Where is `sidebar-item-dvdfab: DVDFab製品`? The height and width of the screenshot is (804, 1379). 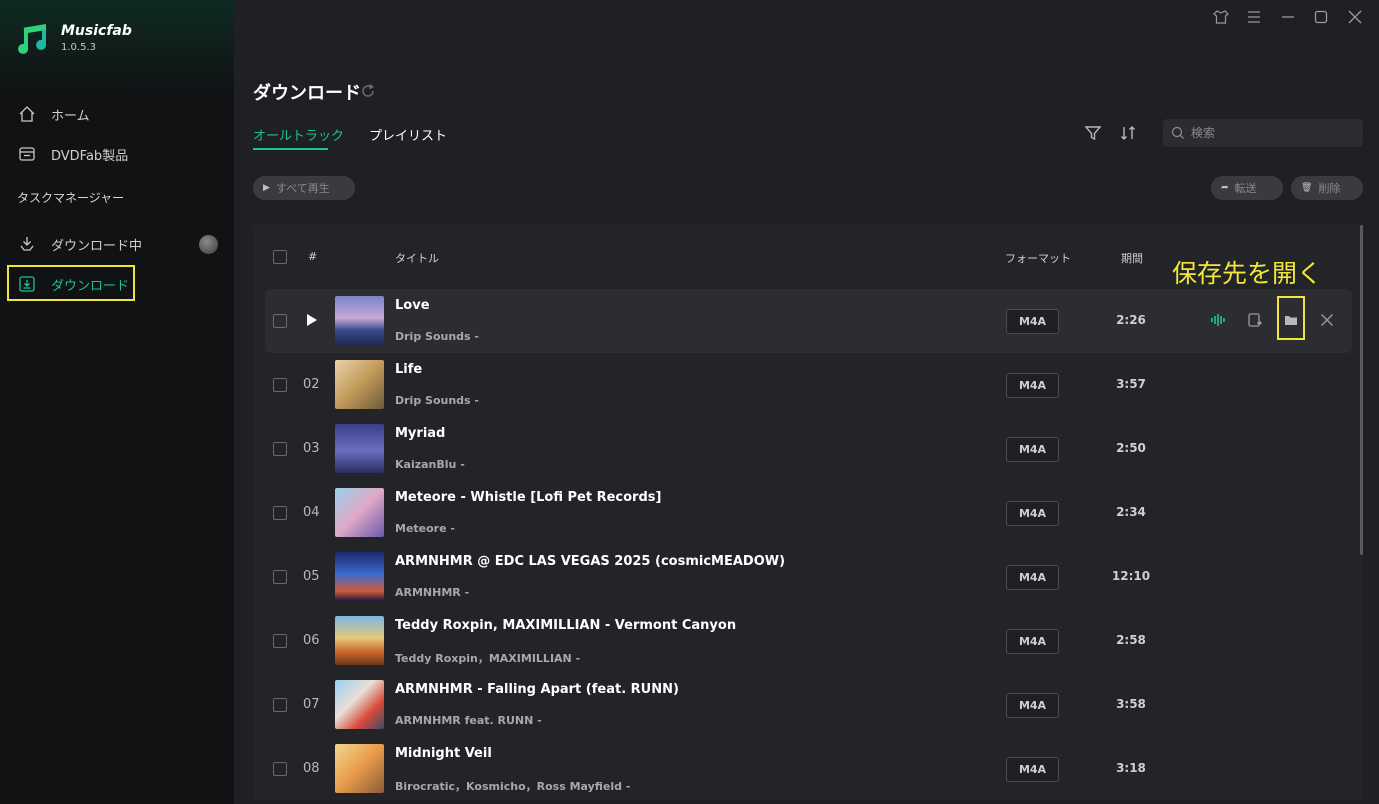 sidebar-item-dvdfab: DVDFab製品 is located at coordinates (73, 154).